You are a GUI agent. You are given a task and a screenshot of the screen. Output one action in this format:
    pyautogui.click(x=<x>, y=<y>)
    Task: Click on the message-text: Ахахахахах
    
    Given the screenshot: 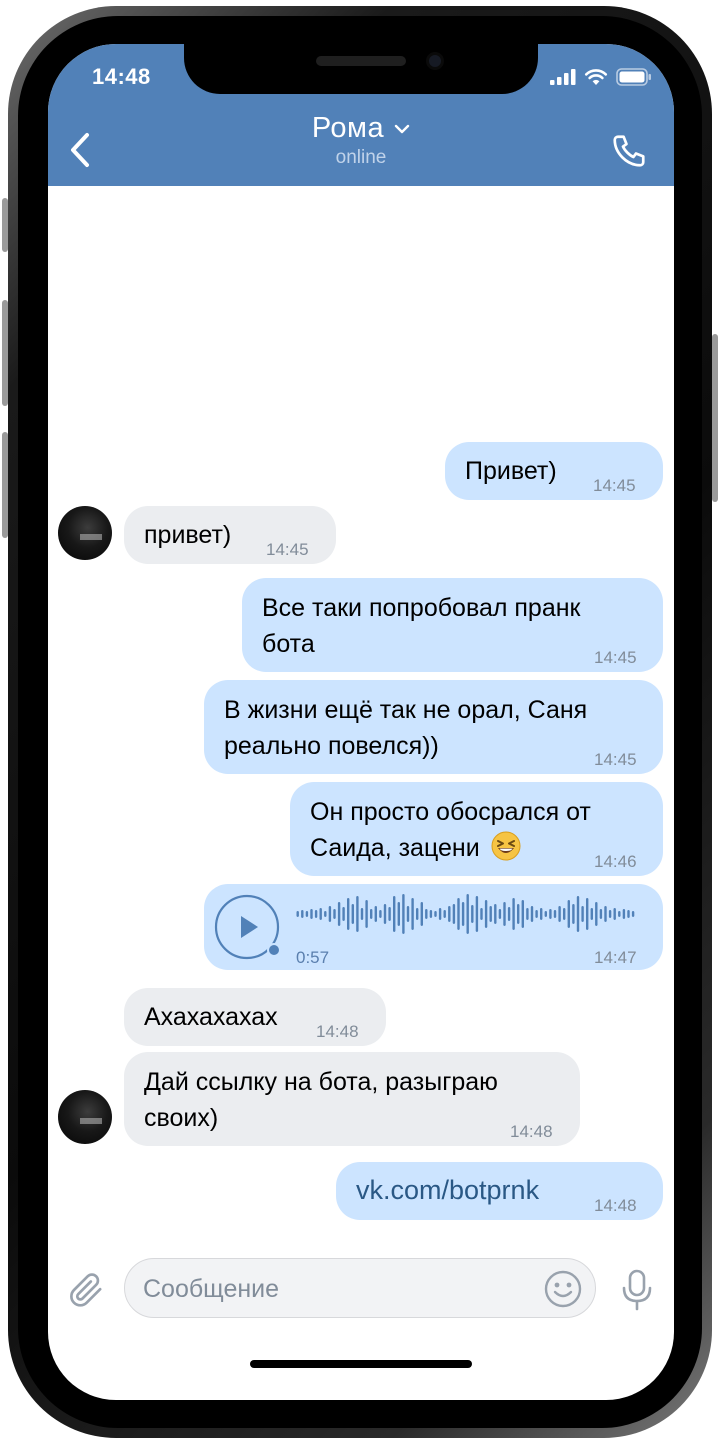 What is the action you would take?
    pyautogui.click(x=211, y=1017)
    